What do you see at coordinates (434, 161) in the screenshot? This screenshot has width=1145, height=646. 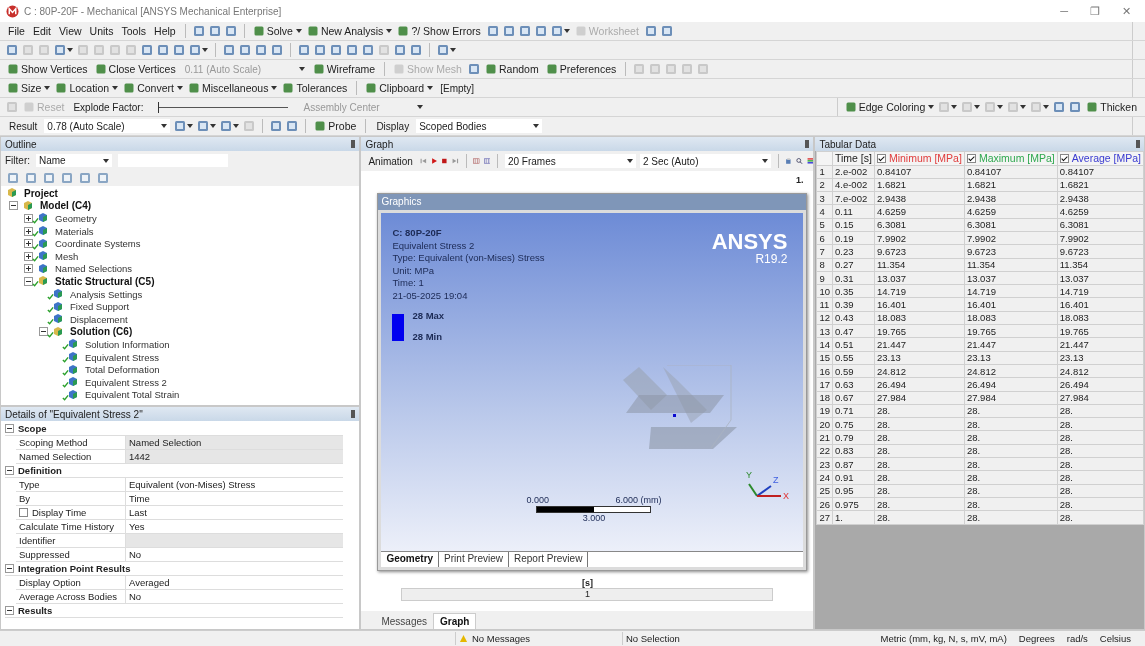 I see `play-icon` at bounding box center [434, 161].